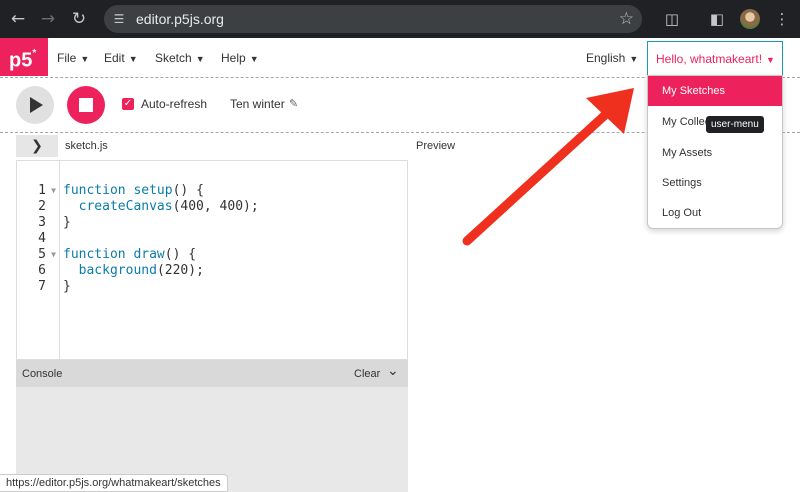 The image size is (800, 492). I want to click on arrow-shaft, so click(535, 178).